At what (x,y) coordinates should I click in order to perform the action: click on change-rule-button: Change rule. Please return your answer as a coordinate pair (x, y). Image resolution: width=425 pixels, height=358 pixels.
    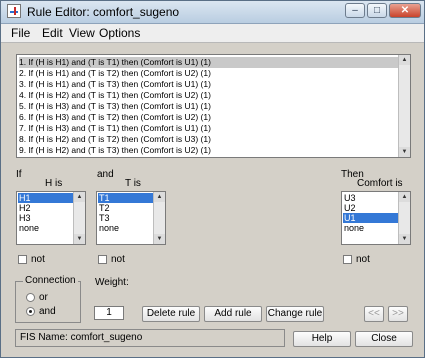
    Looking at the image, I should click on (295, 314).